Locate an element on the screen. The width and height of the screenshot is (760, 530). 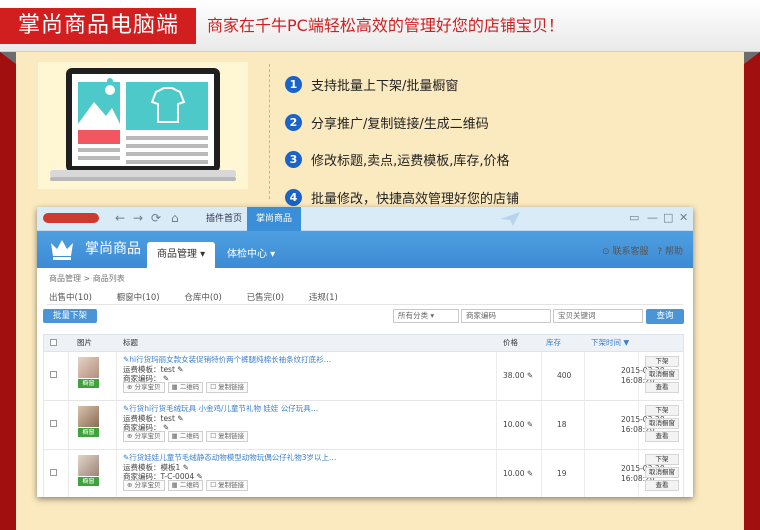
merchant-code-input: 商家编码 is located at coordinates (506, 316).